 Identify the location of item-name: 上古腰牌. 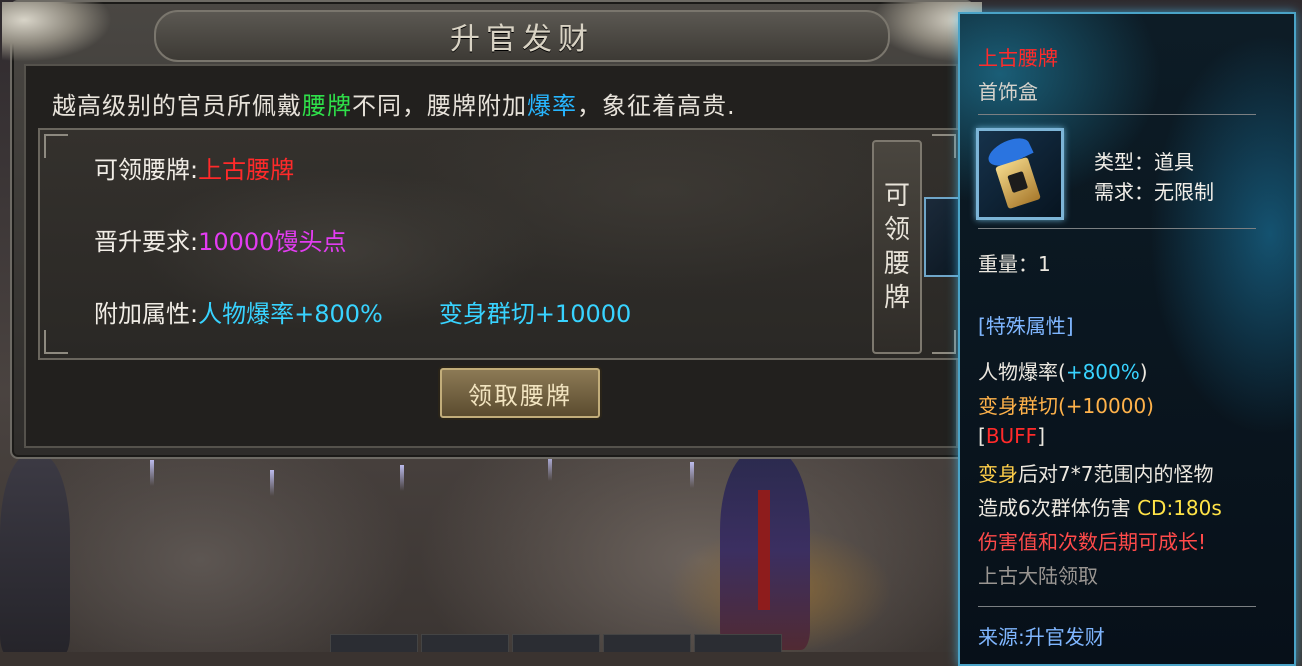
(1018, 58).